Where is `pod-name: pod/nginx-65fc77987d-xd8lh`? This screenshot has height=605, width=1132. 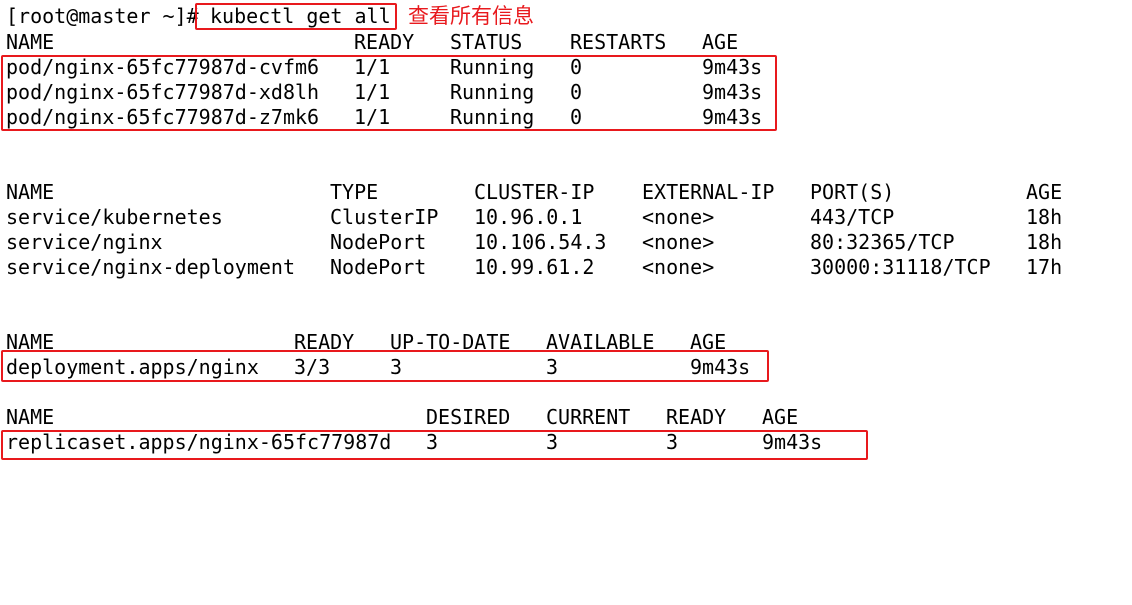
pod-name: pod/nginx-65fc77987d-xd8lh is located at coordinates (163, 92).